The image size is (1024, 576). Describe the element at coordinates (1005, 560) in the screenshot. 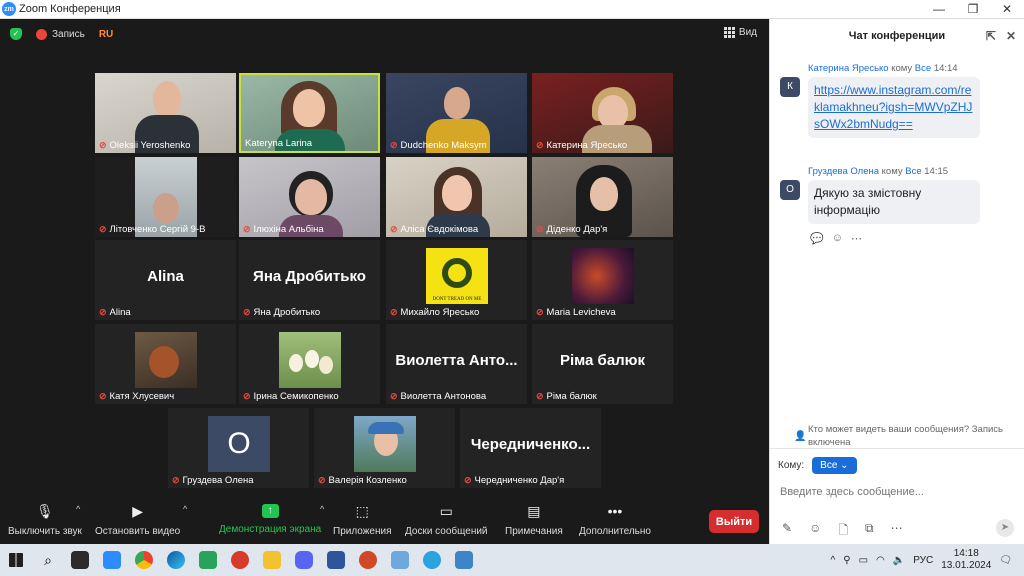

I see `notifications-icon: 🗨` at that location.